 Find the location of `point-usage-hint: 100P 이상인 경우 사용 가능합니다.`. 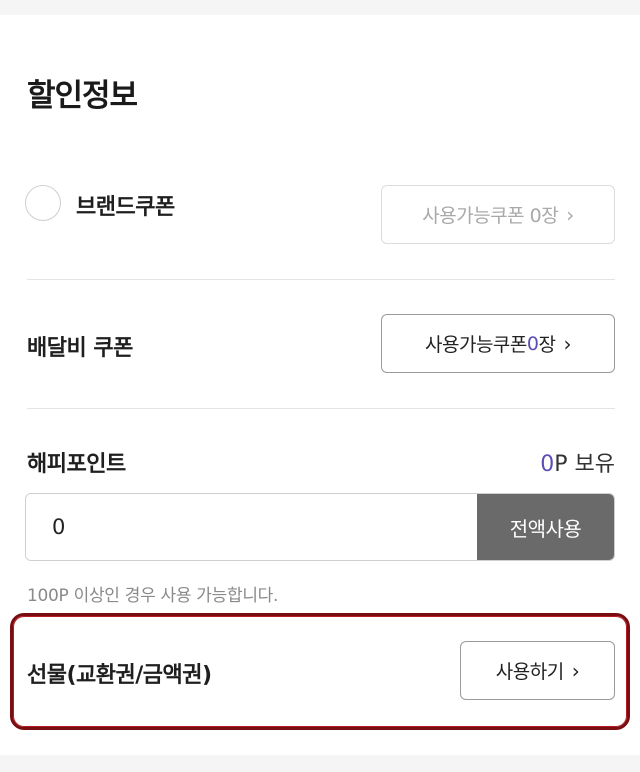

point-usage-hint: 100P 이상인 경우 사용 가능합니다. is located at coordinates (153, 596).